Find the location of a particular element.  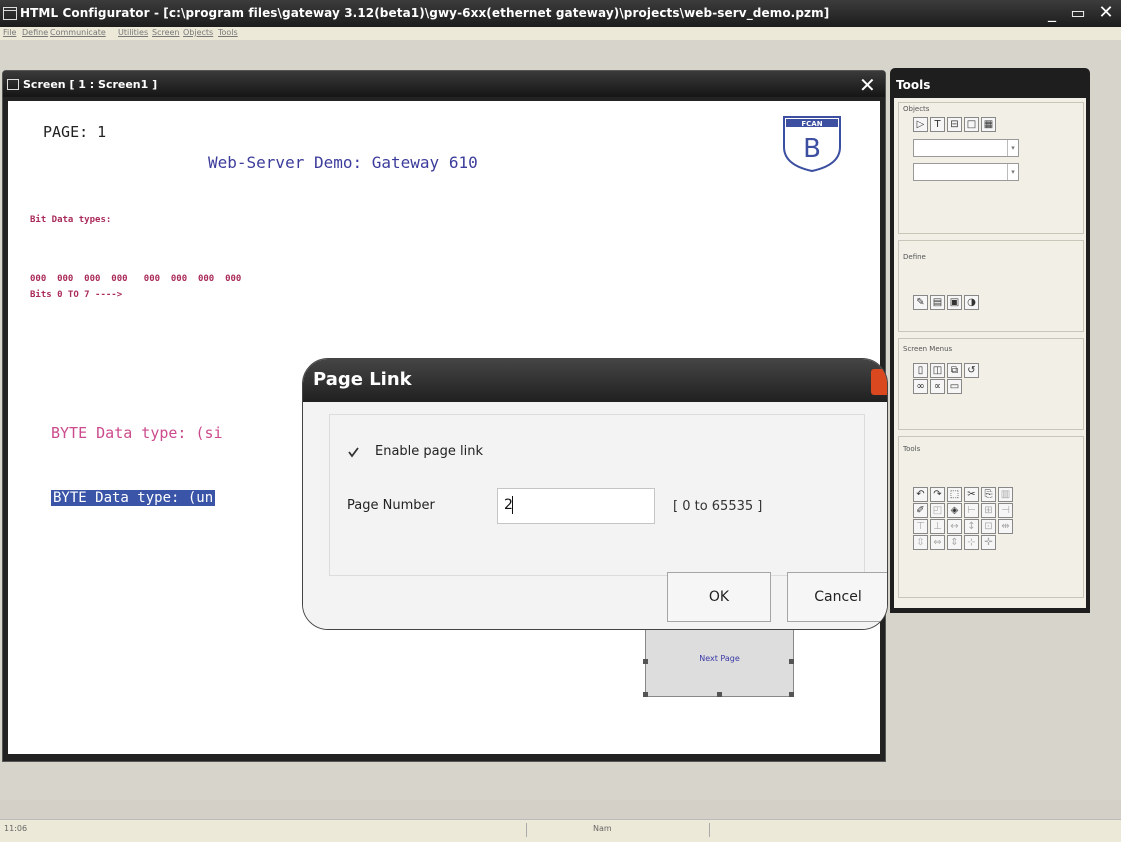

image-icon: ▦ is located at coordinates (988, 124).